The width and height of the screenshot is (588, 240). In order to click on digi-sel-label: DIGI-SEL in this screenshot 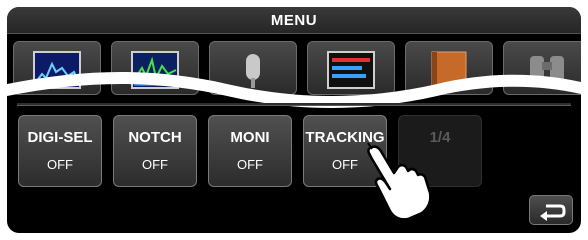, I will do `click(60, 137)`.